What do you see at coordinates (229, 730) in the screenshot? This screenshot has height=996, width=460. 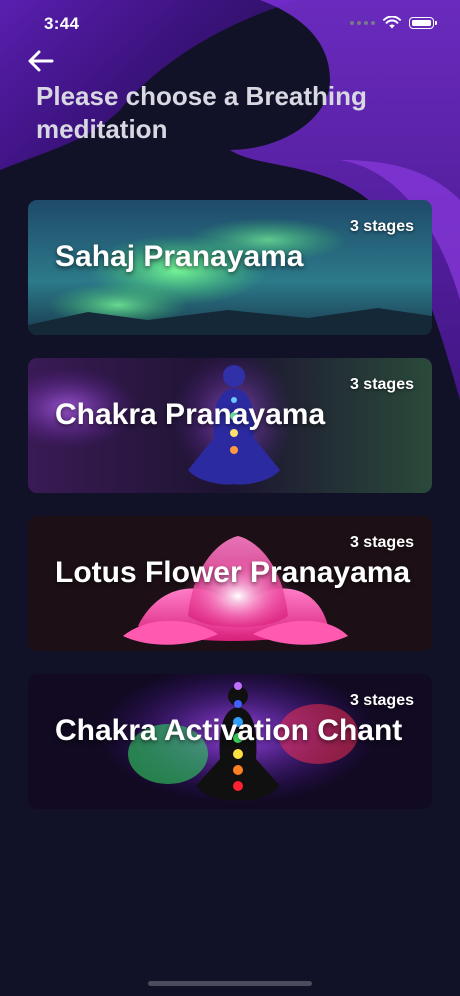 I see `meditation-title: Chakra Activation Chant` at bounding box center [229, 730].